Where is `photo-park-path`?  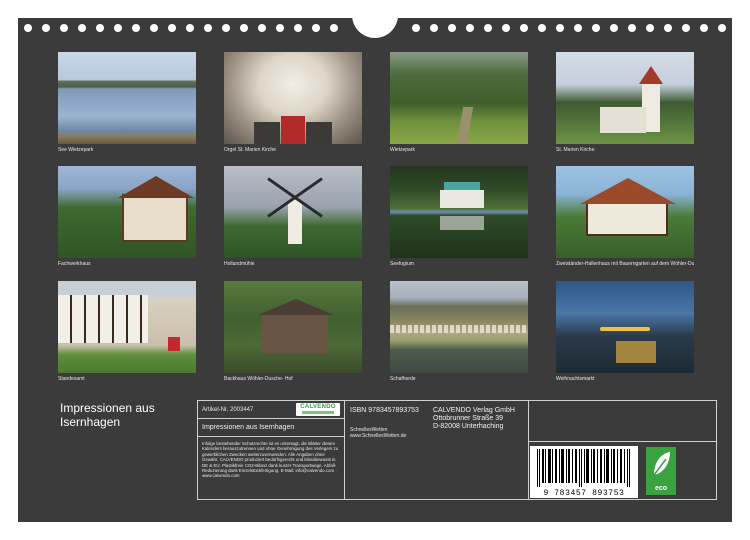 photo-park-path is located at coordinates (459, 98).